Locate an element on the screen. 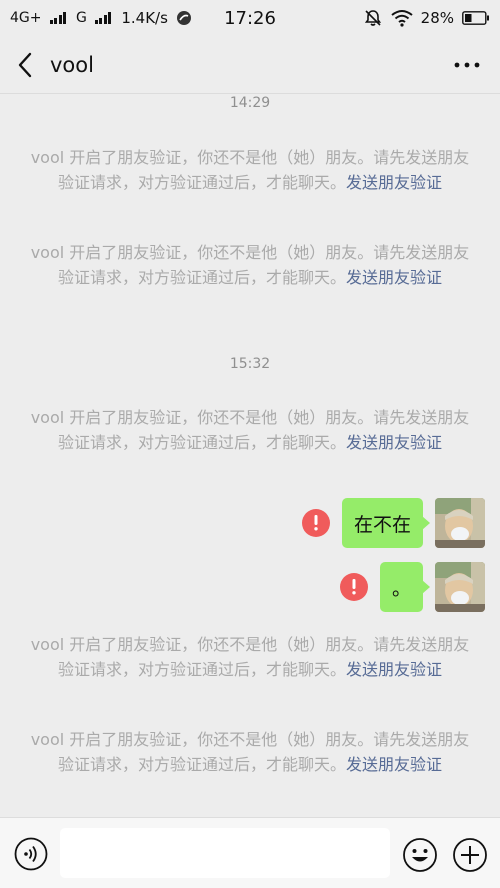 This screenshot has width=500, height=888. more-functions-button is located at coordinates (470, 855).